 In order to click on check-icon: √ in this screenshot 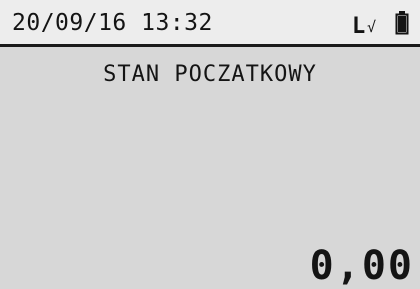, I will do `click(372, 27)`.